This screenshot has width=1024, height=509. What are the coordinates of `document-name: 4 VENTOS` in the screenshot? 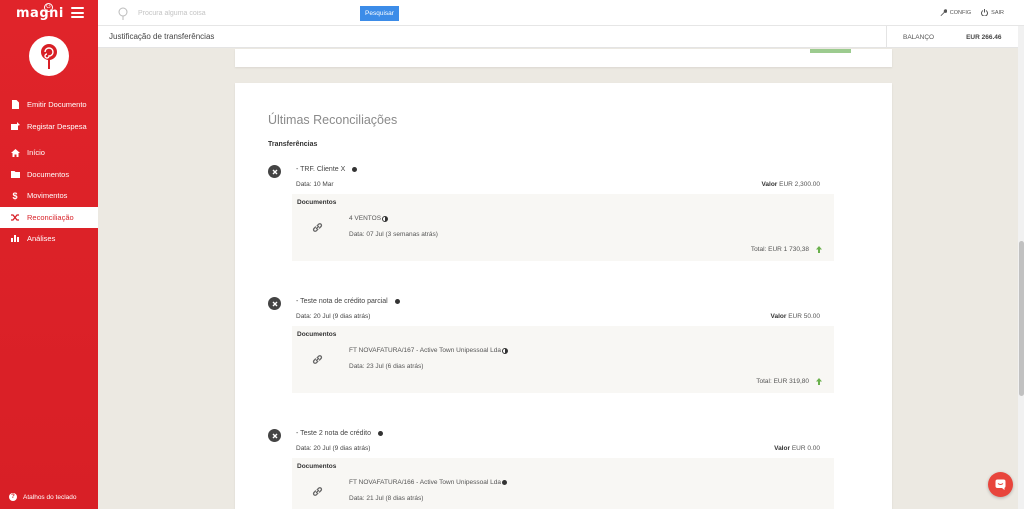 It's located at (365, 218).